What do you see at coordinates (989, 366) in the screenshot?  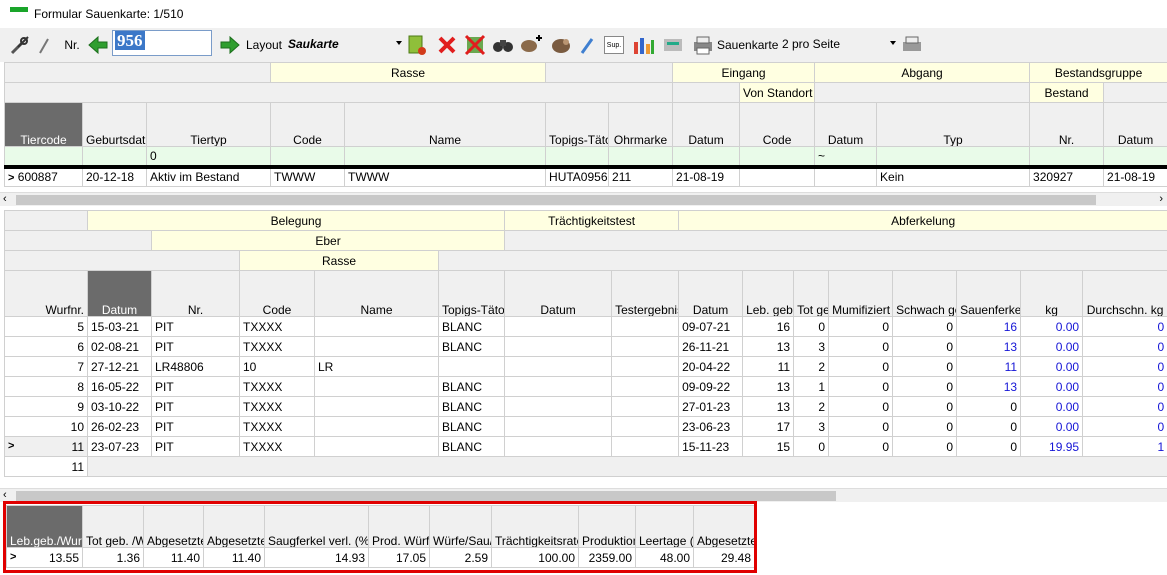 I see `cell-sauenferkel: 11` at bounding box center [989, 366].